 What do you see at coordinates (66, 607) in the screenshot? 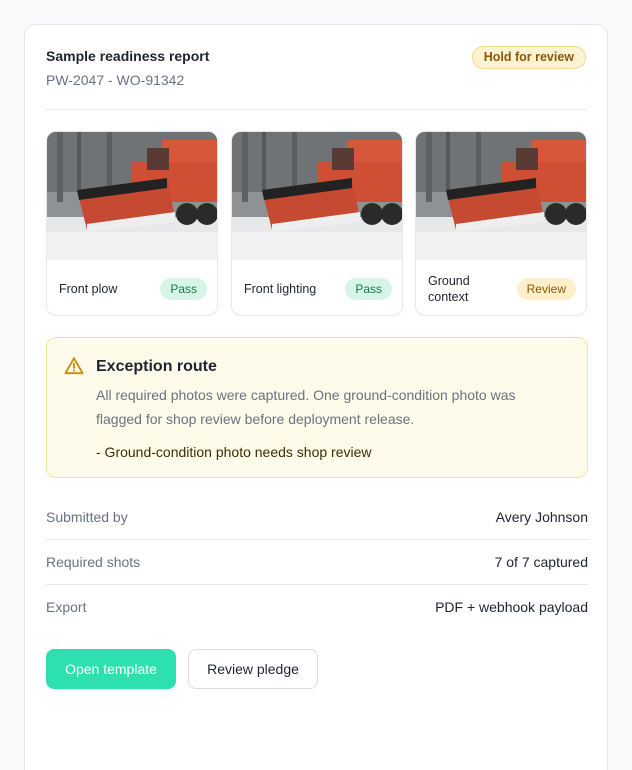
I see `detail-label: Export` at bounding box center [66, 607].